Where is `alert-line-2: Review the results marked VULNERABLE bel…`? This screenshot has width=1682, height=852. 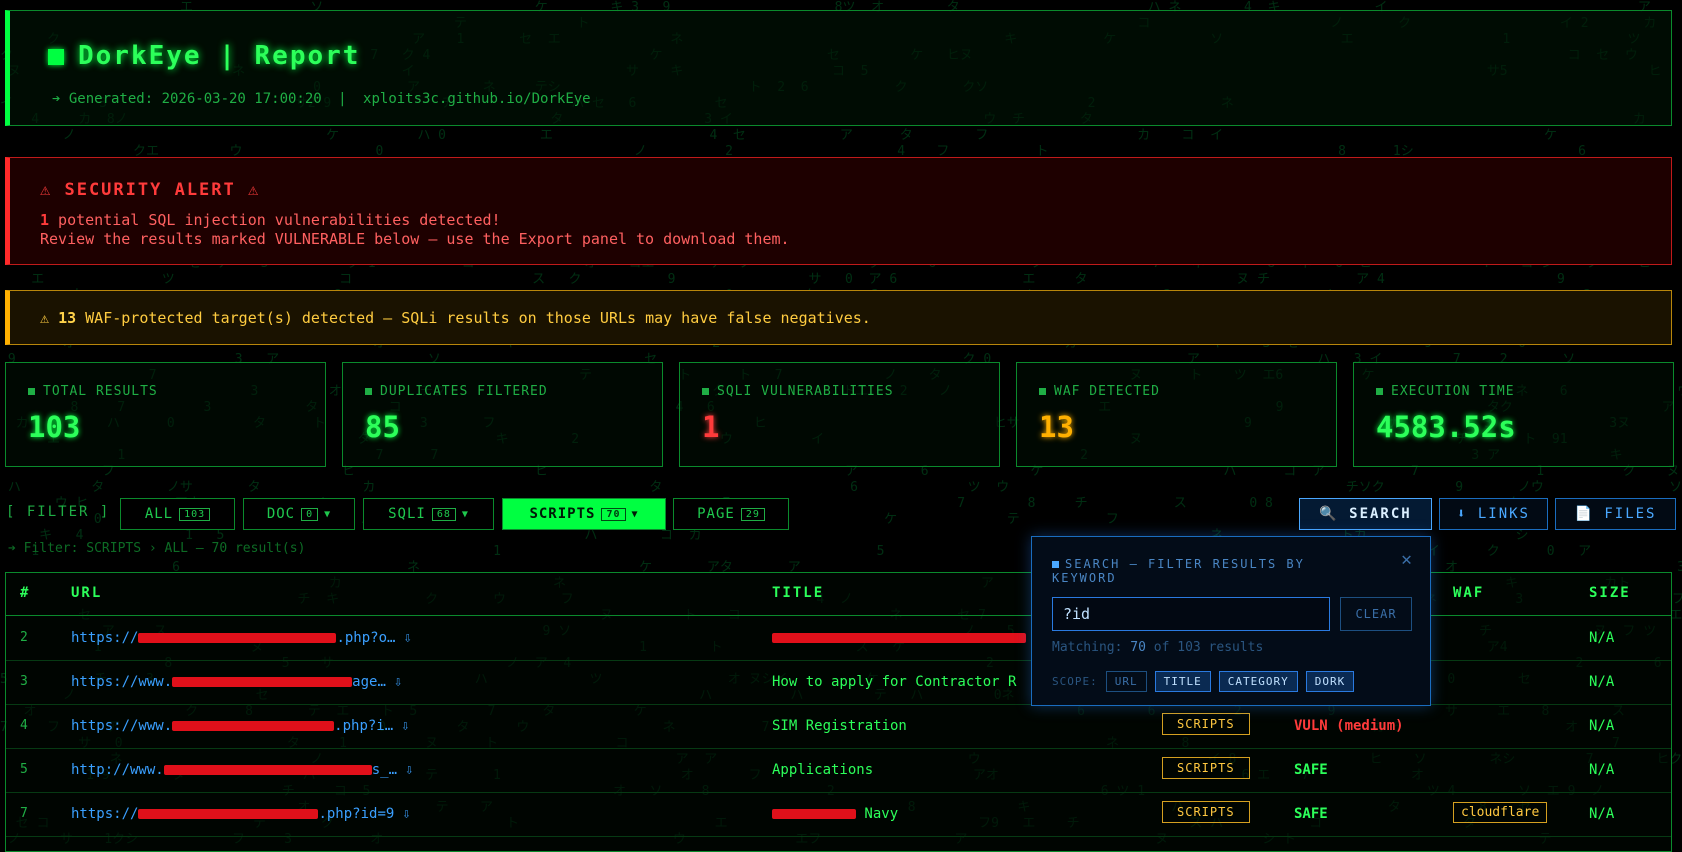
alert-line-2: Review the results marked VULNERABLE bel… is located at coordinates (415, 239).